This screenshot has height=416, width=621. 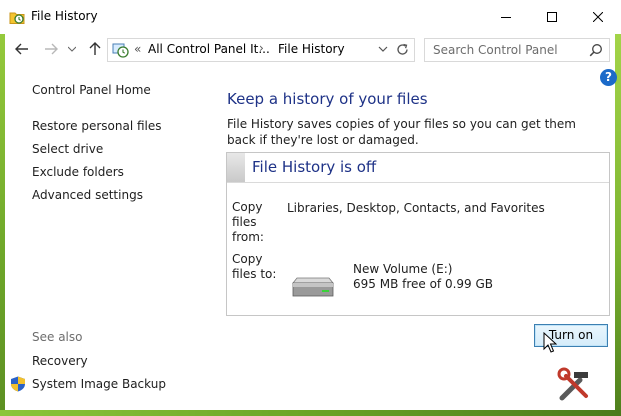 What do you see at coordinates (575, 385) in the screenshot?
I see `hammer-wrench-logo-icon` at bounding box center [575, 385].